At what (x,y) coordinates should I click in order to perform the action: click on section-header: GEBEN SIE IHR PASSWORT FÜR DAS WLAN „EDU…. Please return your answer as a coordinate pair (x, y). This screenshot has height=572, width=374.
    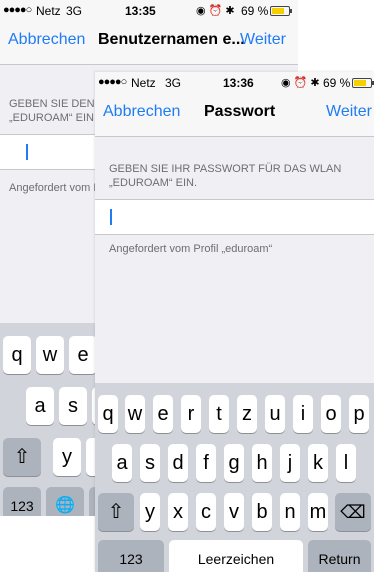
    Looking at the image, I should click on (225, 176).